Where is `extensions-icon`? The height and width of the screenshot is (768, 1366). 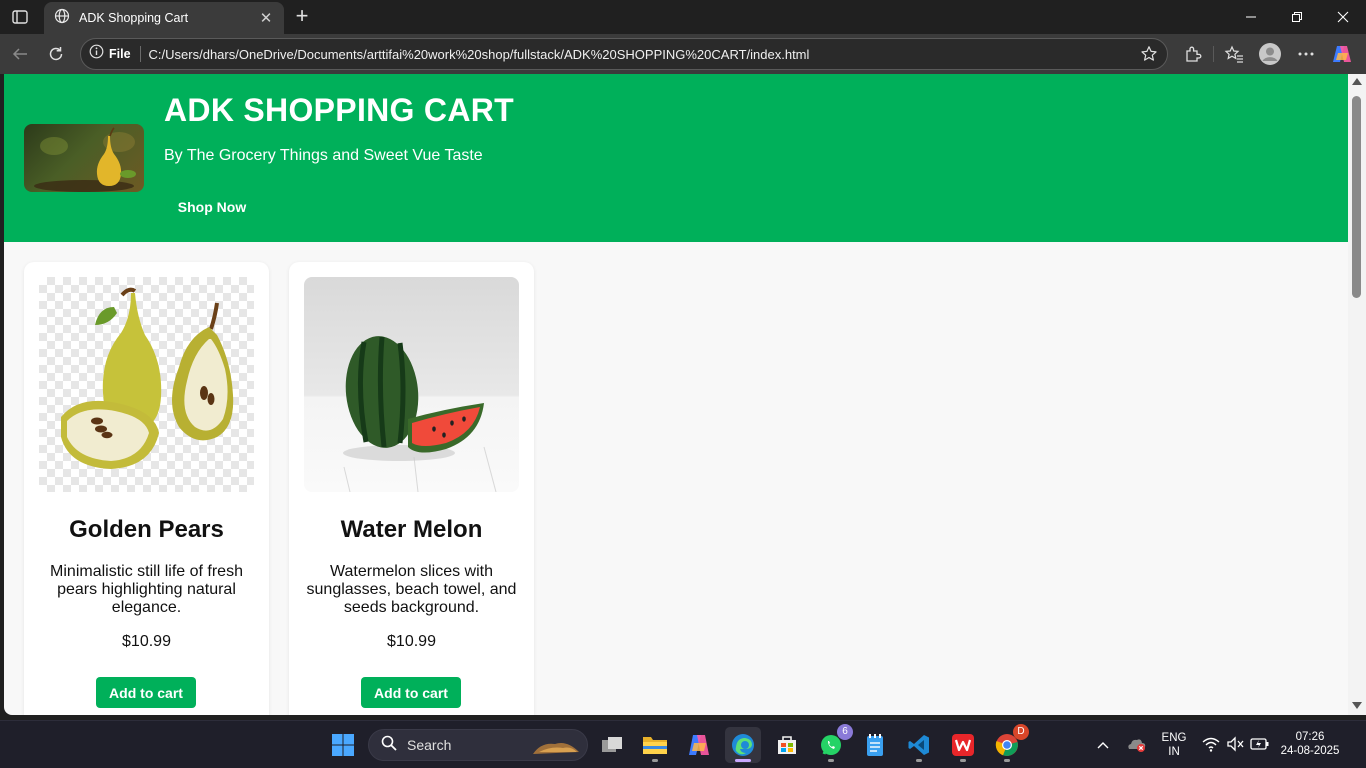
extensions-icon is located at coordinates (1193, 54).